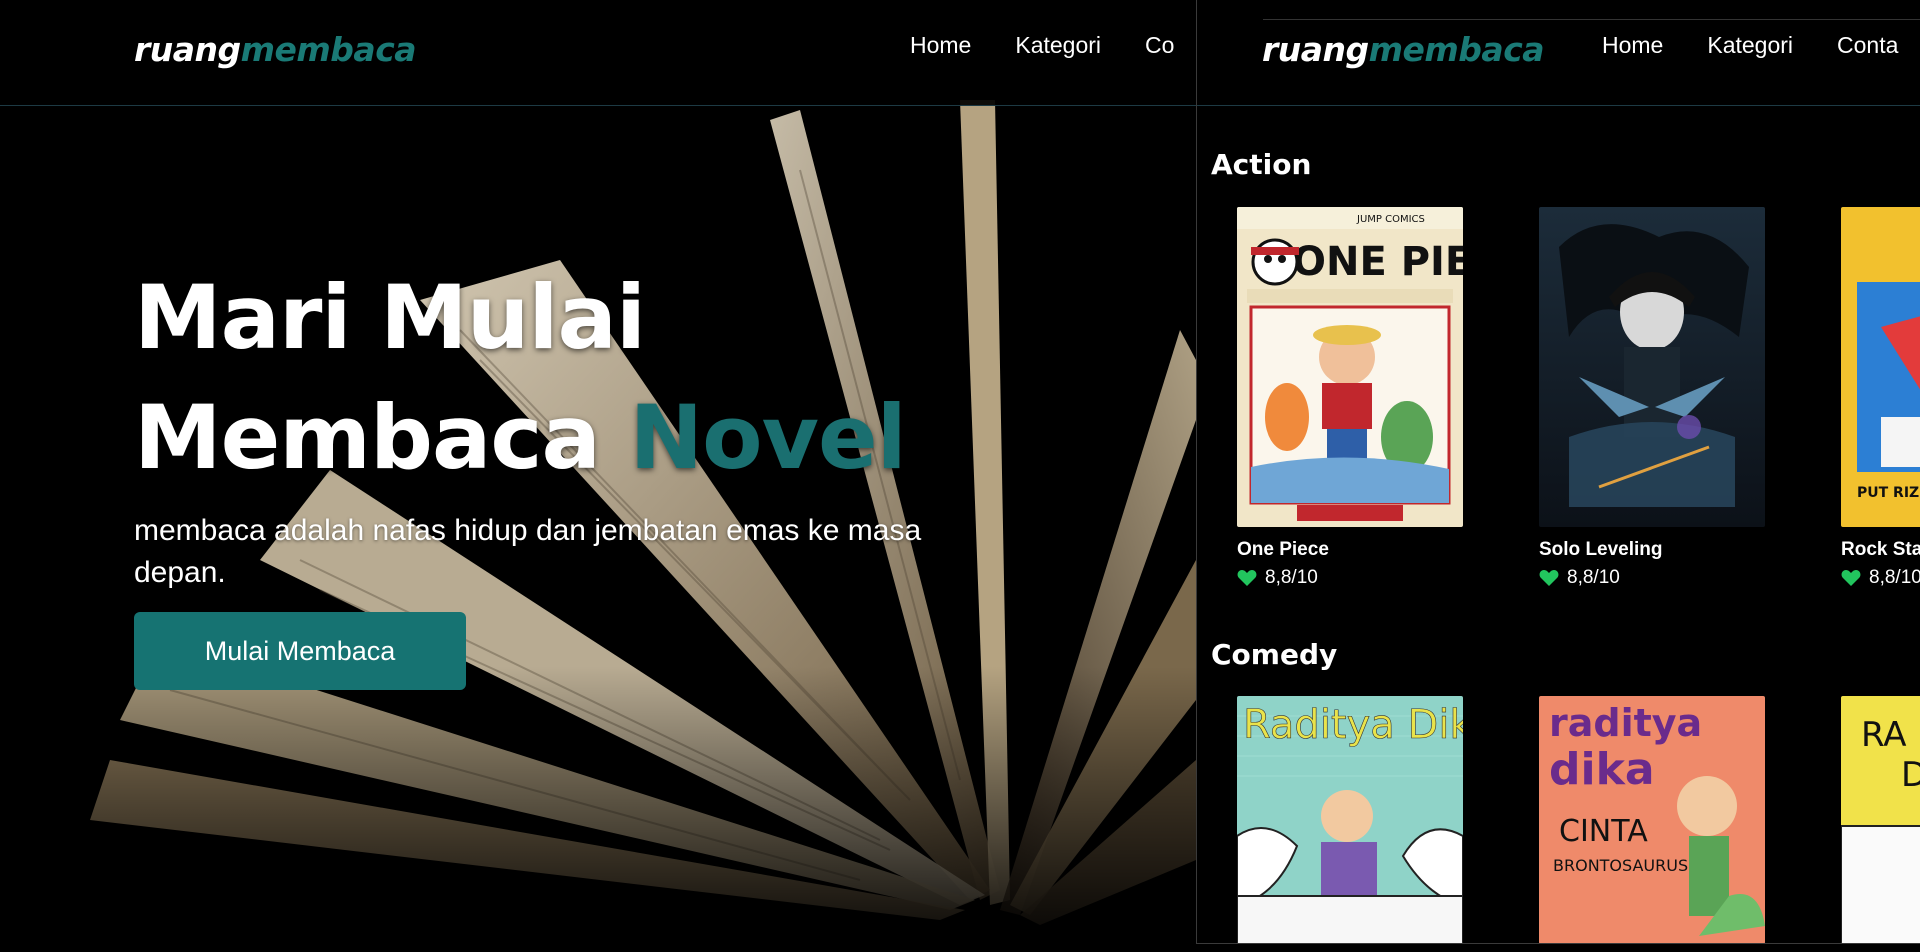 This screenshot has height=952, width=1920. I want to click on book-card-comedy-2: raditya dika CINTA BRONTOSAURUS, so click(1652, 819).